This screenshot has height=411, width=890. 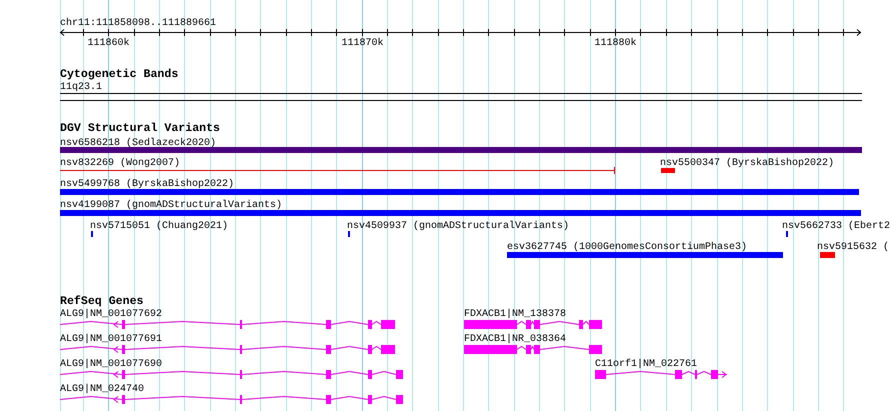 What do you see at coordinates (515, 339) in the screenshot?
I see `feature-label: FDXACB1|NR_038364` at bounding box center [515, 339].